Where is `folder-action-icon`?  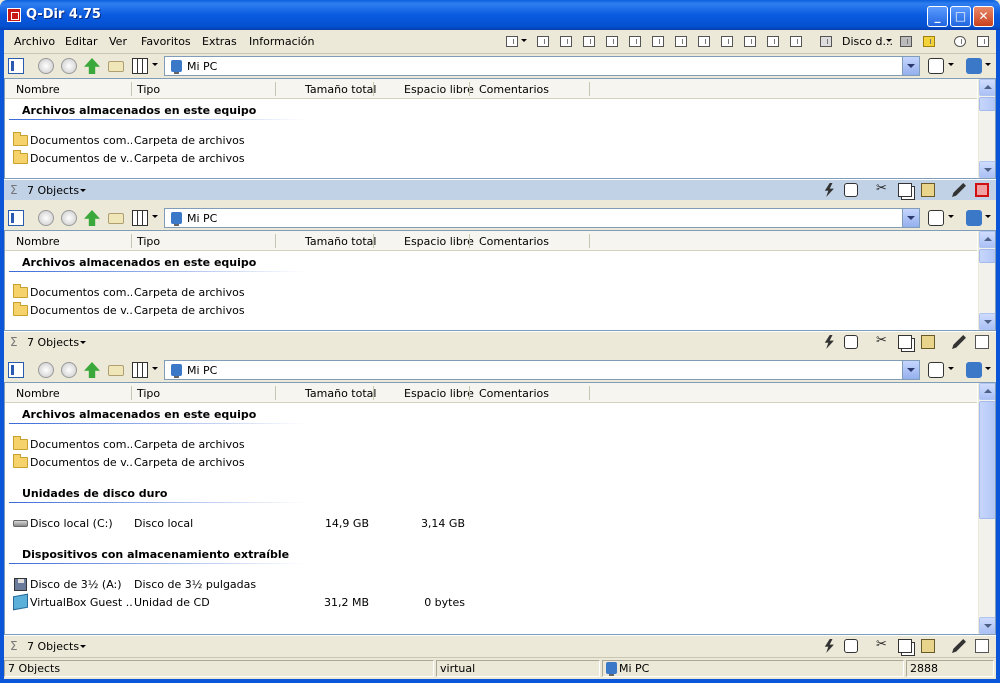 folder-action-icon is located at coordinates (116, 370).